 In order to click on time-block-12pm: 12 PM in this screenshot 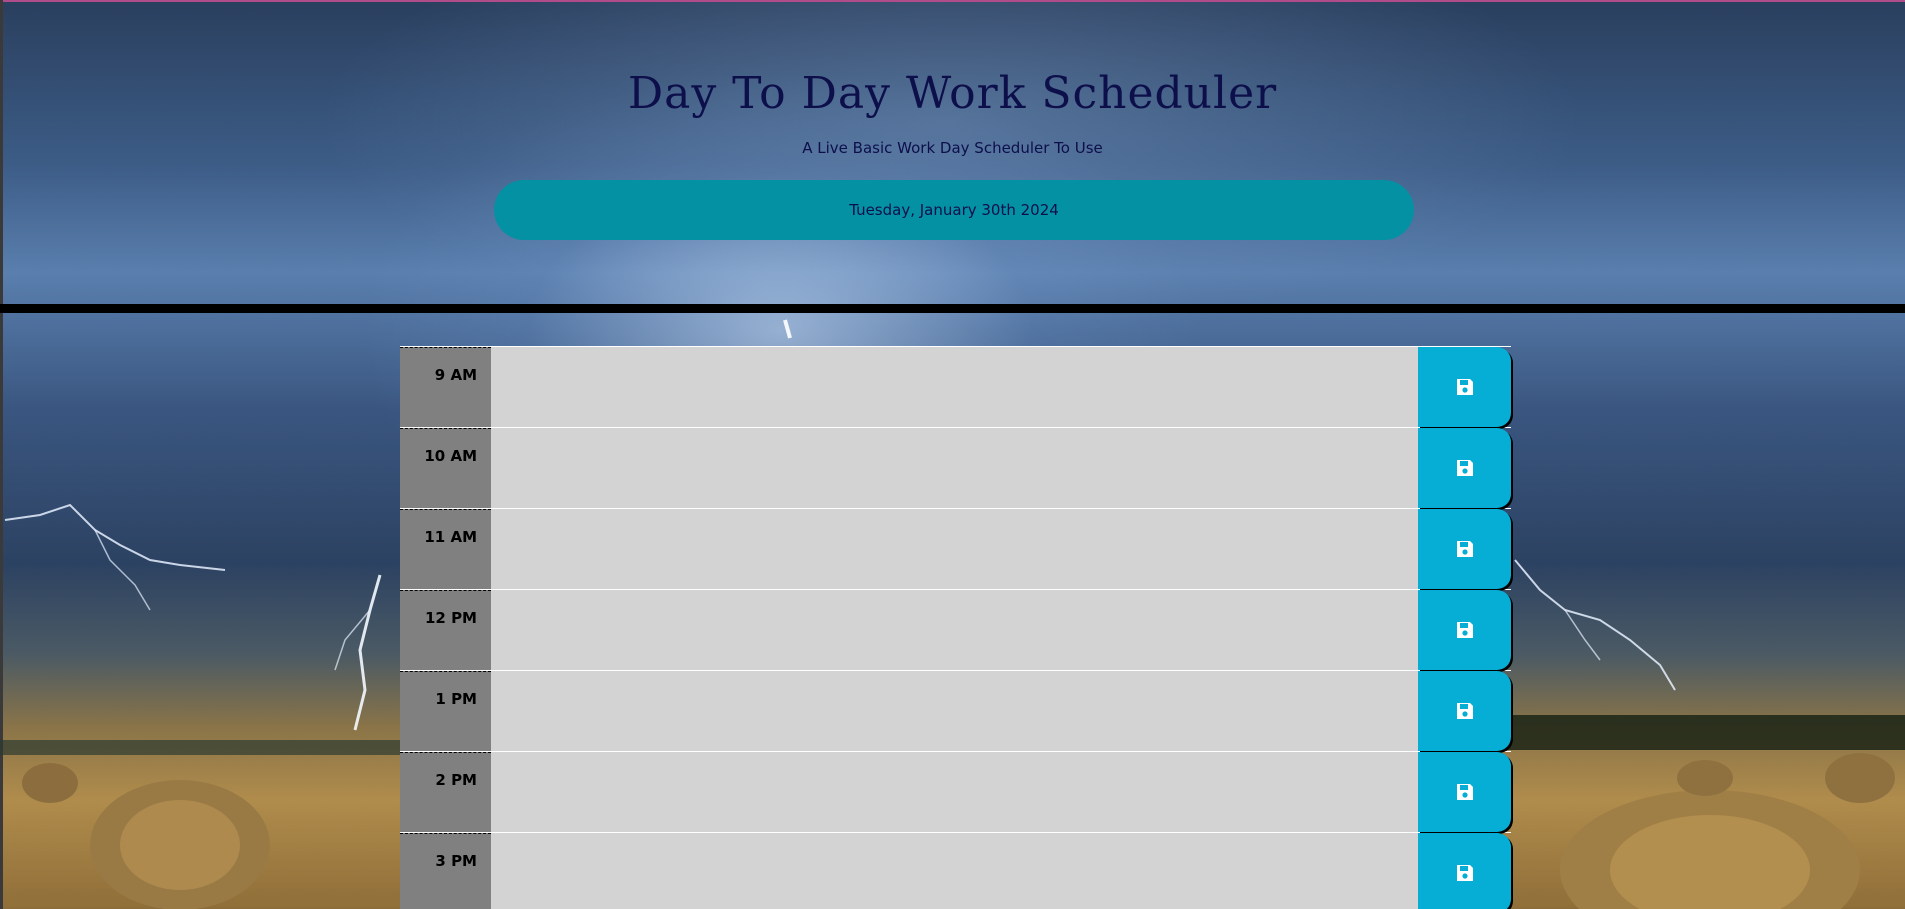, I will do `click(955, 630)`.